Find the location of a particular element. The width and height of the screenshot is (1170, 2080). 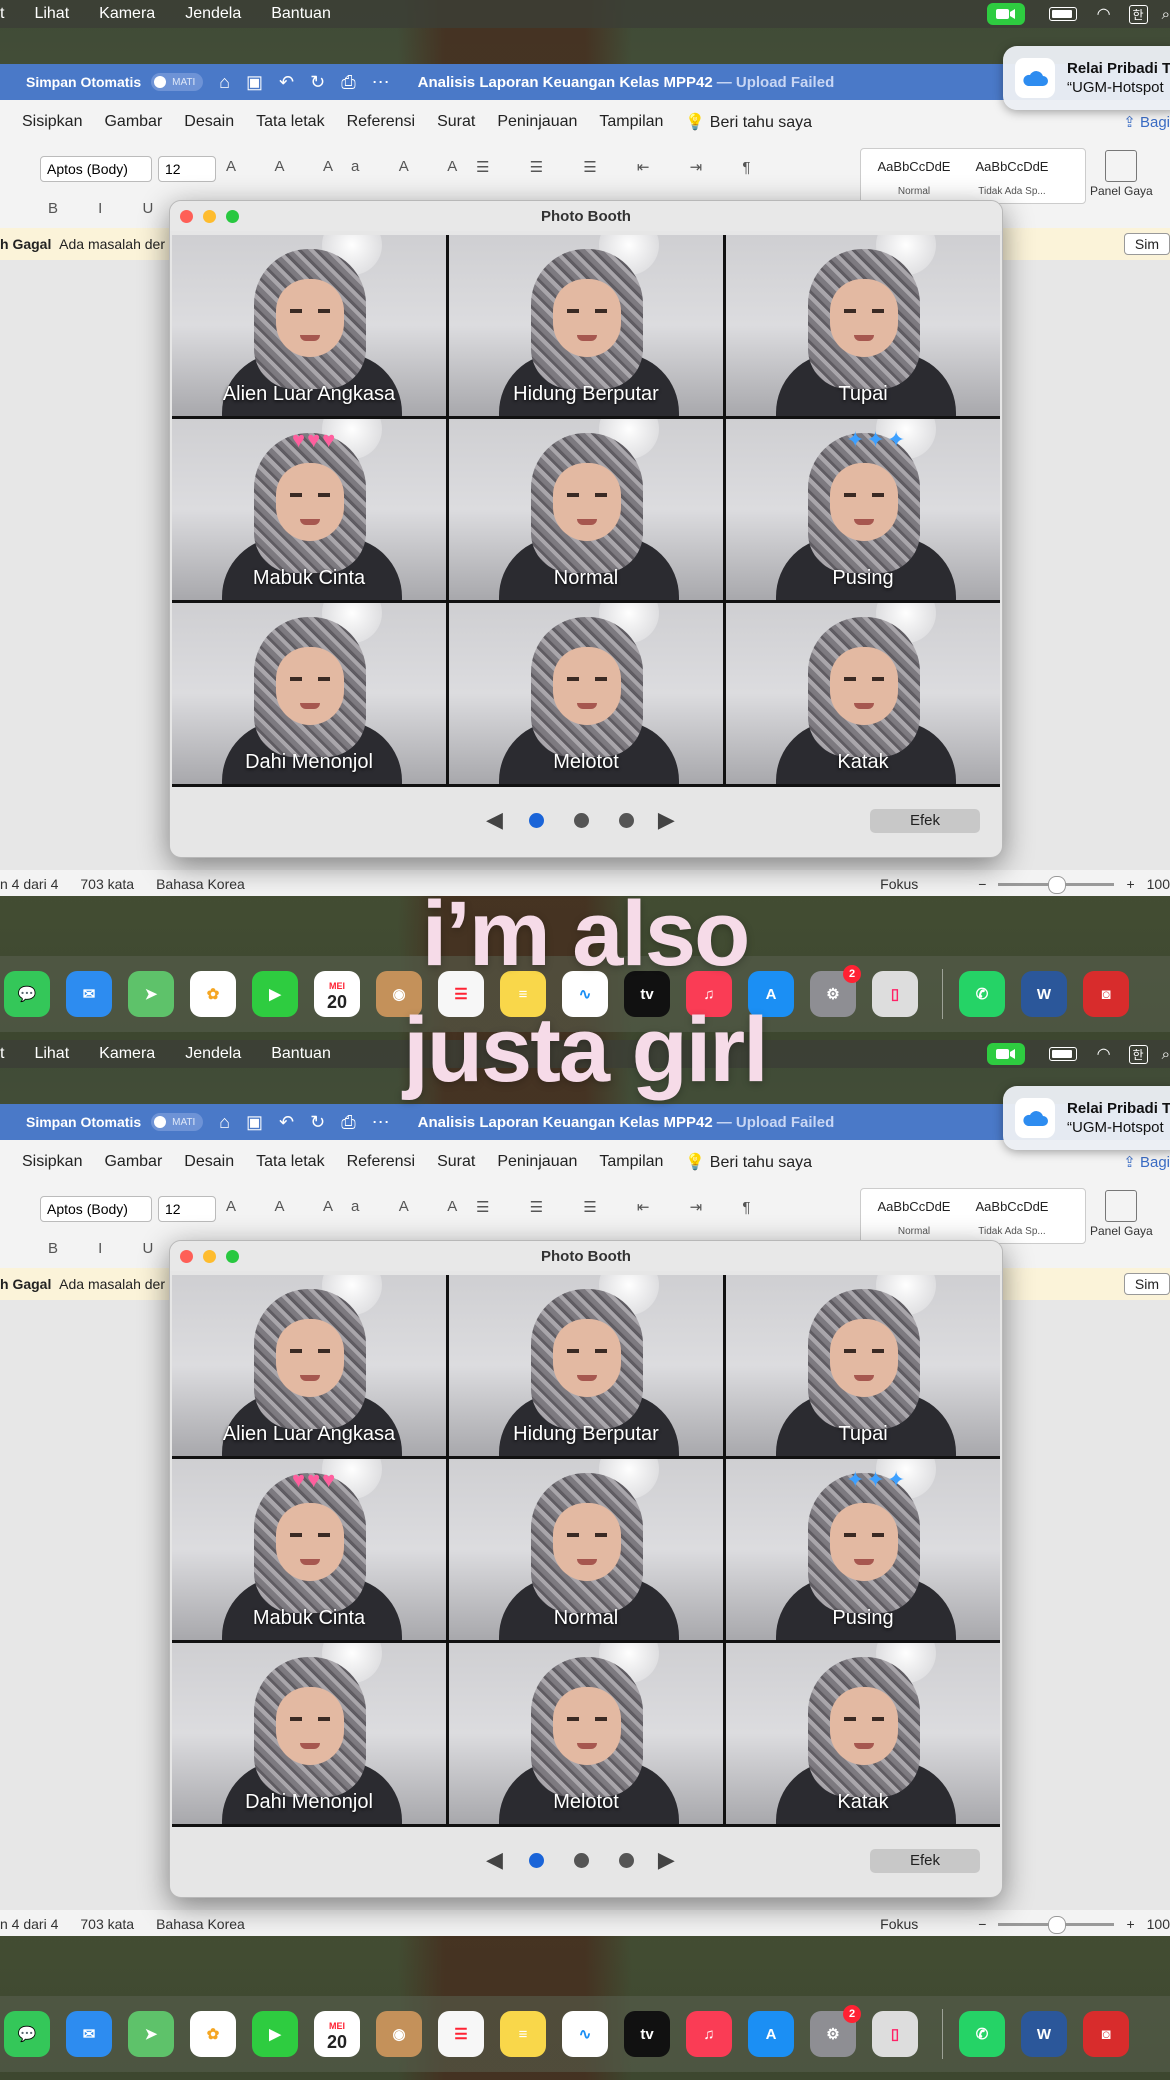

contacts-icon: ◉ is located at coordinates (399, 2034).